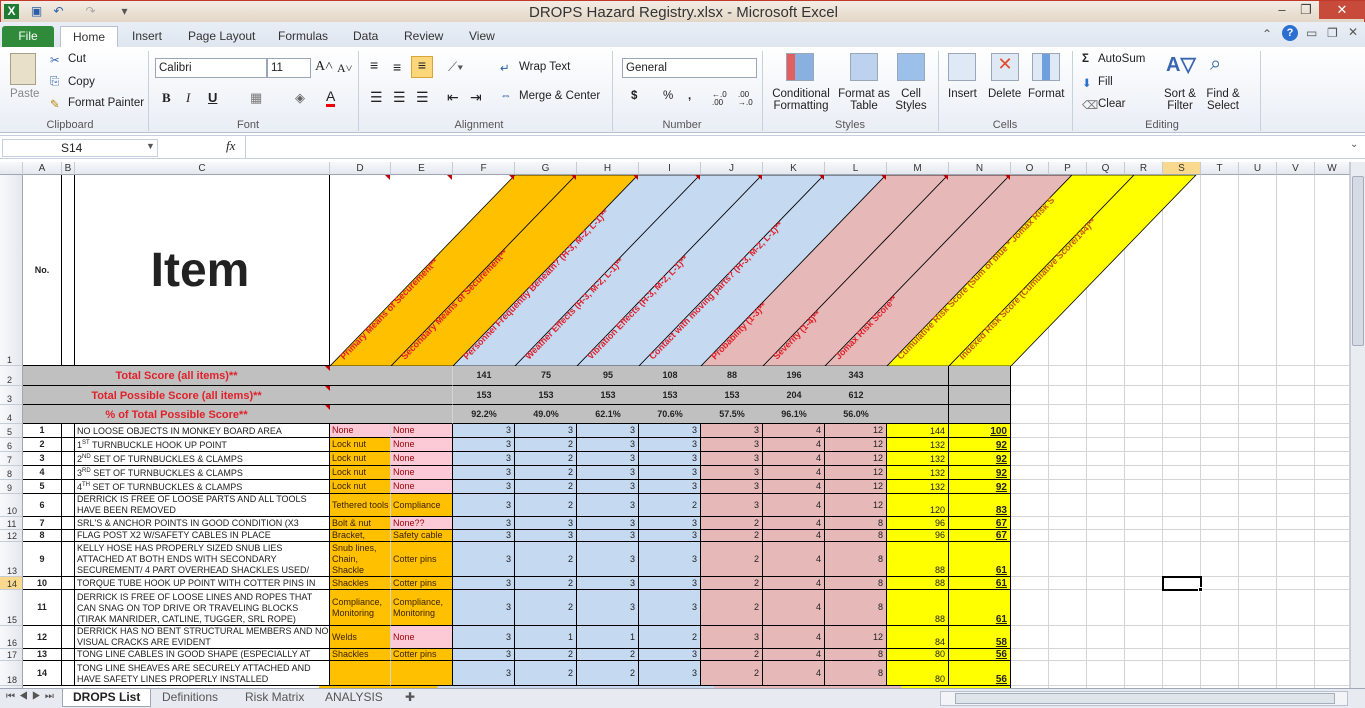 The width and height of the screenshot is (1365, 708). I want to click on align-left-icon: ☰, so click(376, 97).